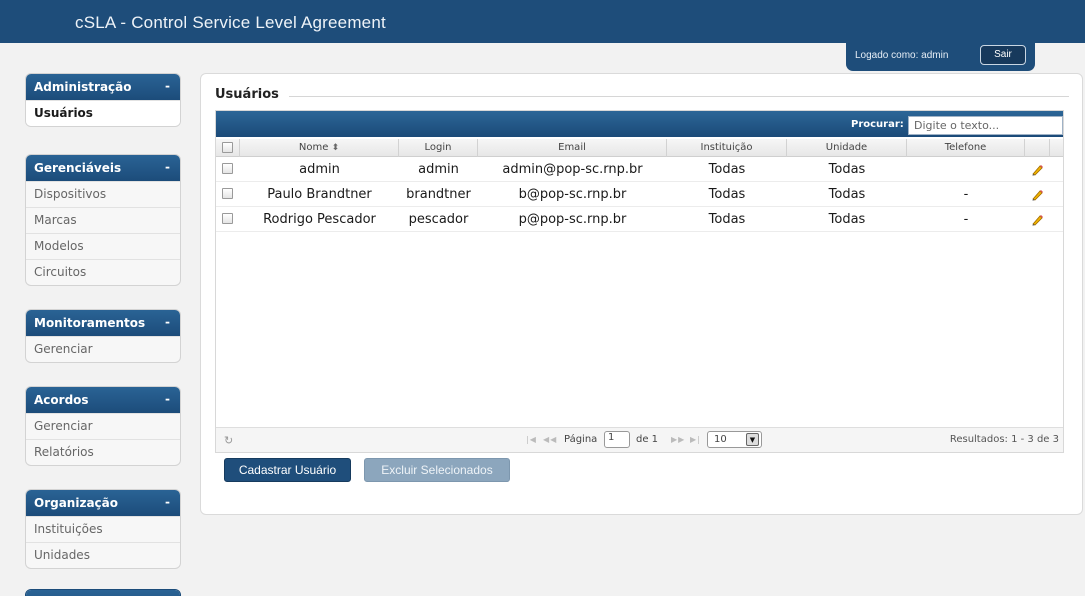 The height and width of the screenshot is (596, 1085). I want to click on cell-nome: admin, so click(319, 169).